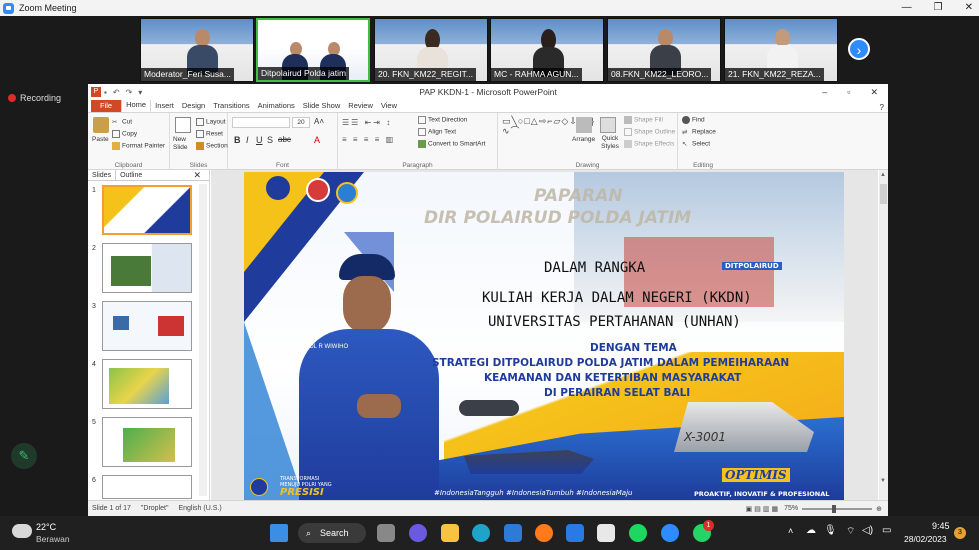 This screenshot has height=550, width=979. Describe the element at coordinates (606, 533) in the screenshot. I see `amazon-icon` at that location.